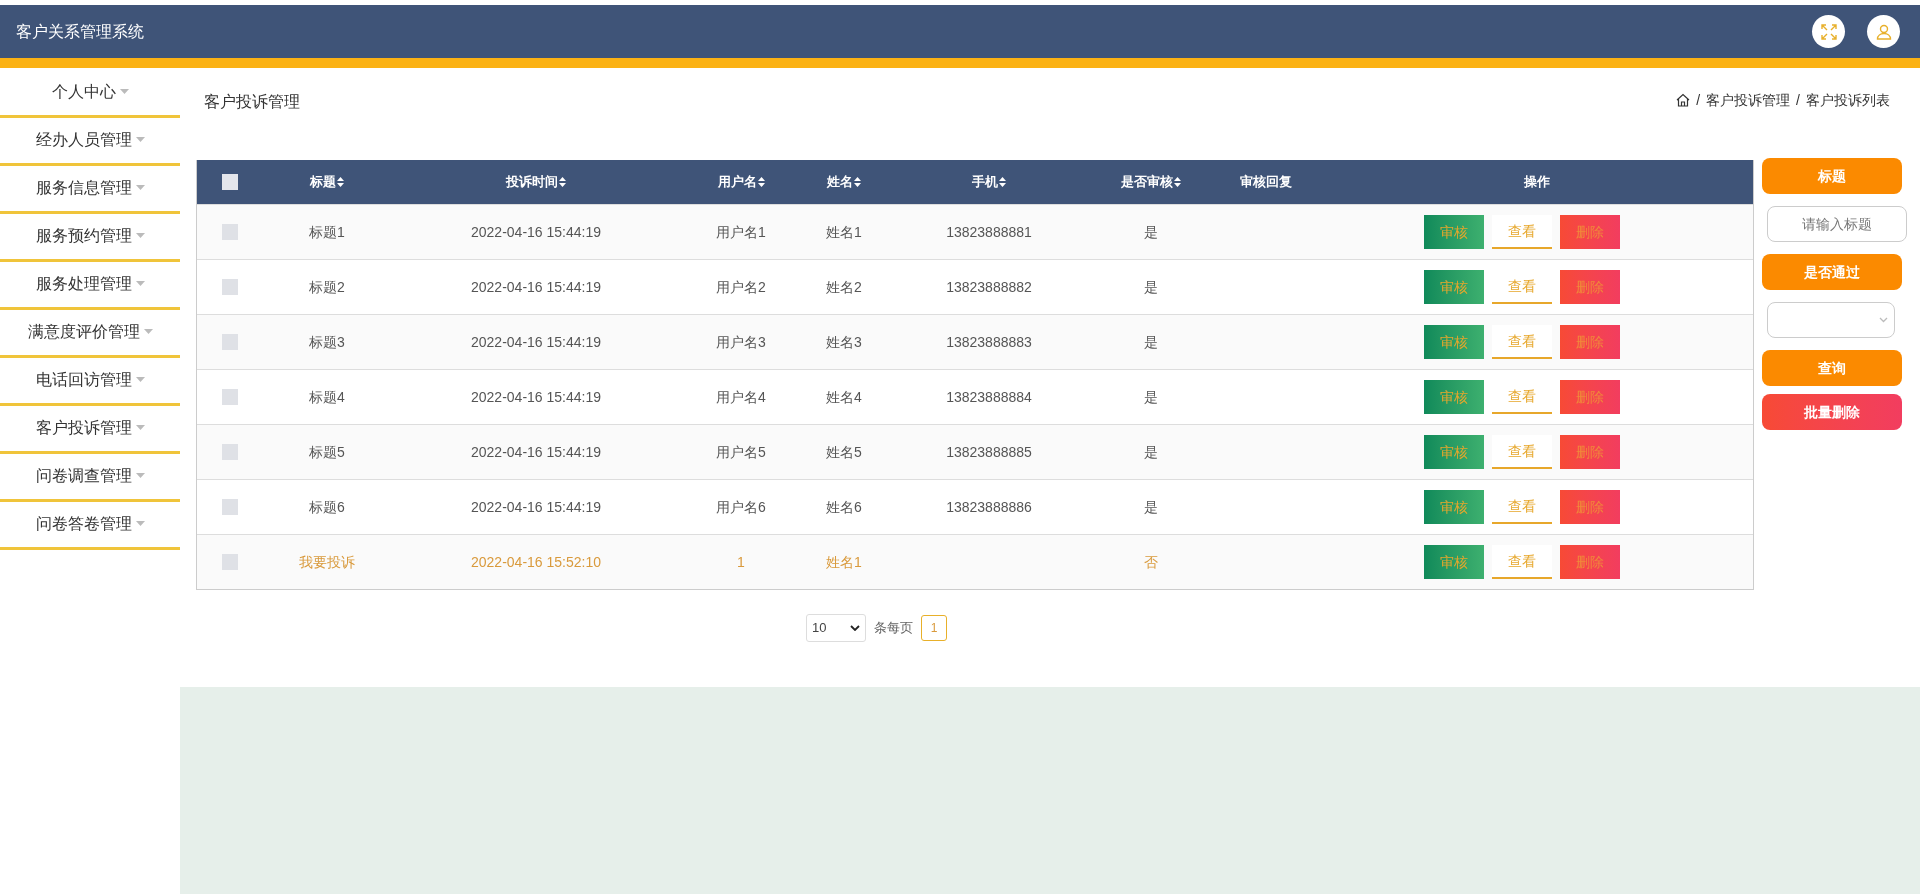 Image resolution: width=1920 pixels, height=894 pixels. What do you see at coordinates (989, 452) in the screenshot?
I see `table-cell-text: 13823888885` at bounding box center [989, 452].